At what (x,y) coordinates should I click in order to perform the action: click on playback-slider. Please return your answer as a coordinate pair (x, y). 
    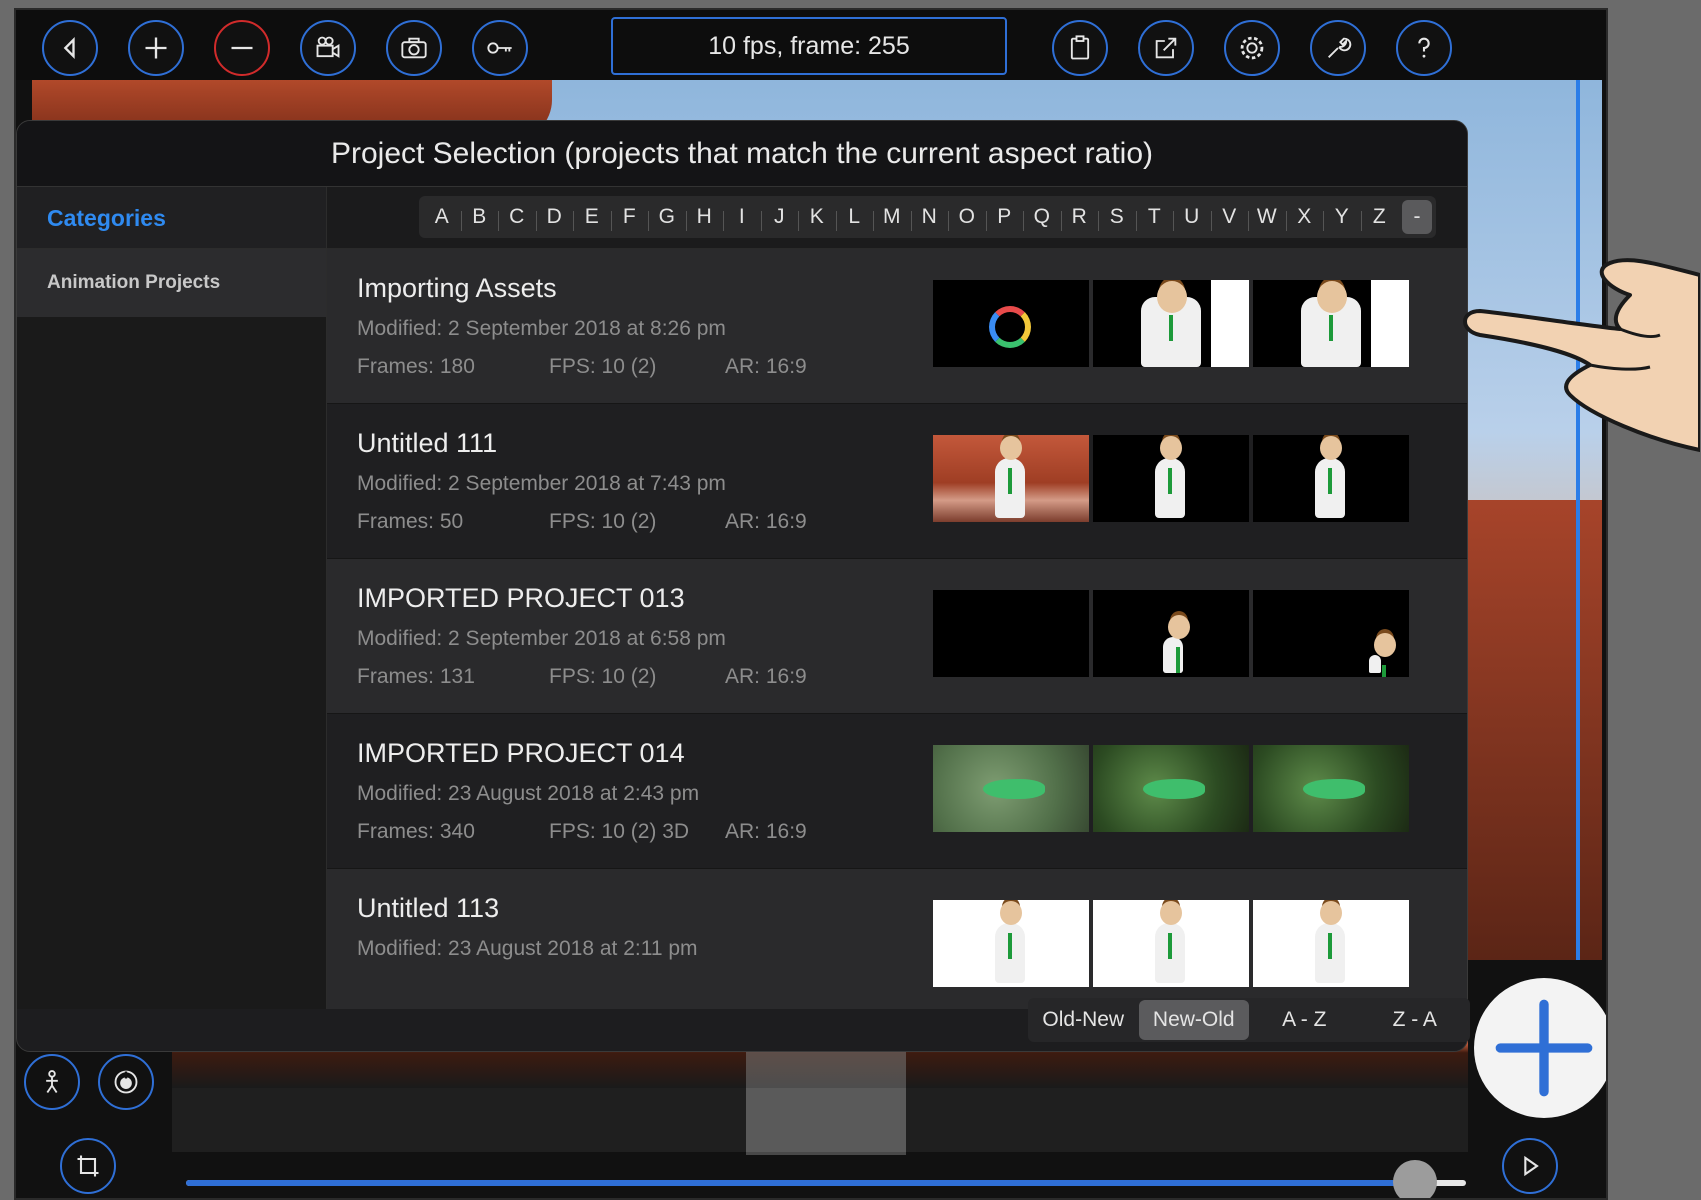
    Looking at the image, I should click on (826, 1179).